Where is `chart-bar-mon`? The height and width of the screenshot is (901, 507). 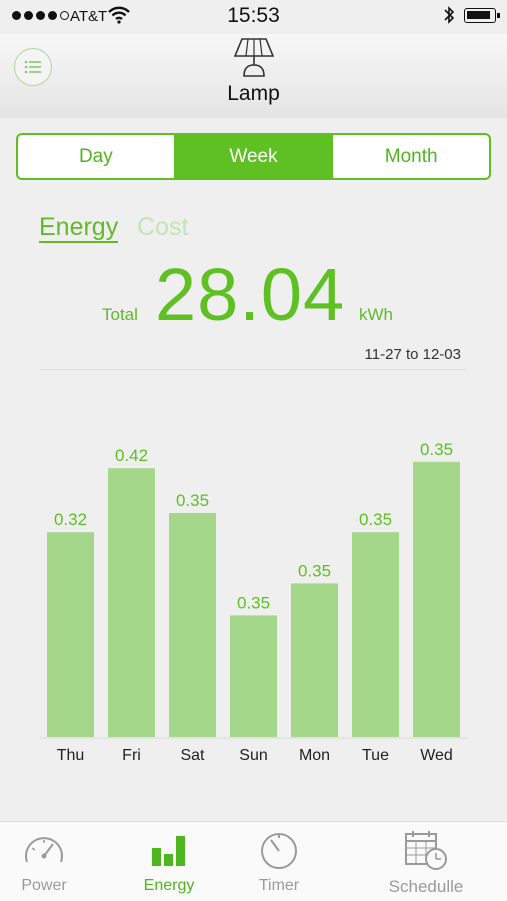
chart-bar-mon is located at coordinates (314, 660).